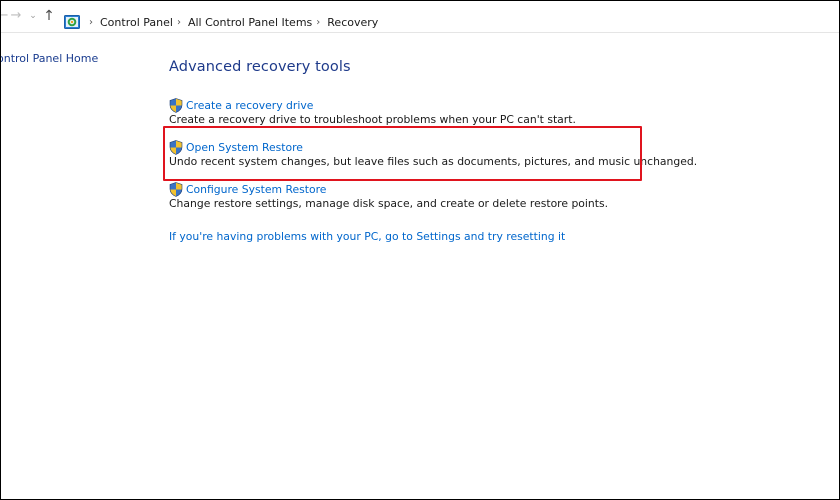 This screenshot has width=840, height=500. What do you see at coordinates (72, 22) in the screenshot?
I see `control-panel-icon` at bounding box center [72, 22].